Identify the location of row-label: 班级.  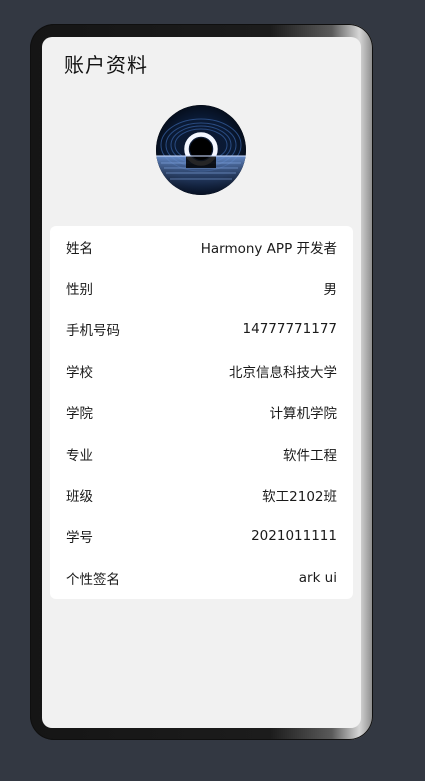
(79, 497).